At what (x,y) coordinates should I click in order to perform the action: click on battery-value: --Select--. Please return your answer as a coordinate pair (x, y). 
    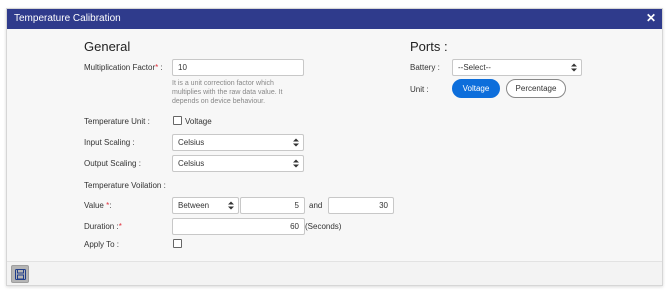
    Looking at the image, I should click on (474, 67).